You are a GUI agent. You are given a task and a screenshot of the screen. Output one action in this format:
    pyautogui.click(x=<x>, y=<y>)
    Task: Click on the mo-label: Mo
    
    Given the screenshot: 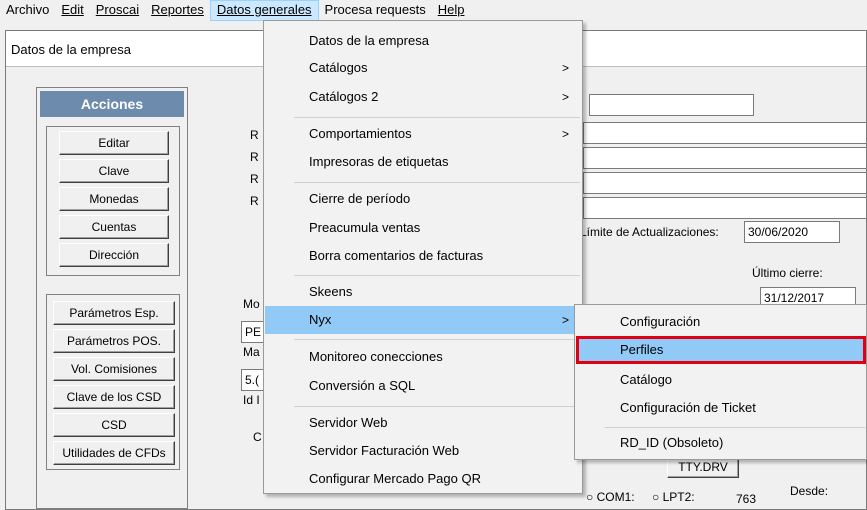 What is the action you would take?
    pyautogui.click(x=251, y=304)
    